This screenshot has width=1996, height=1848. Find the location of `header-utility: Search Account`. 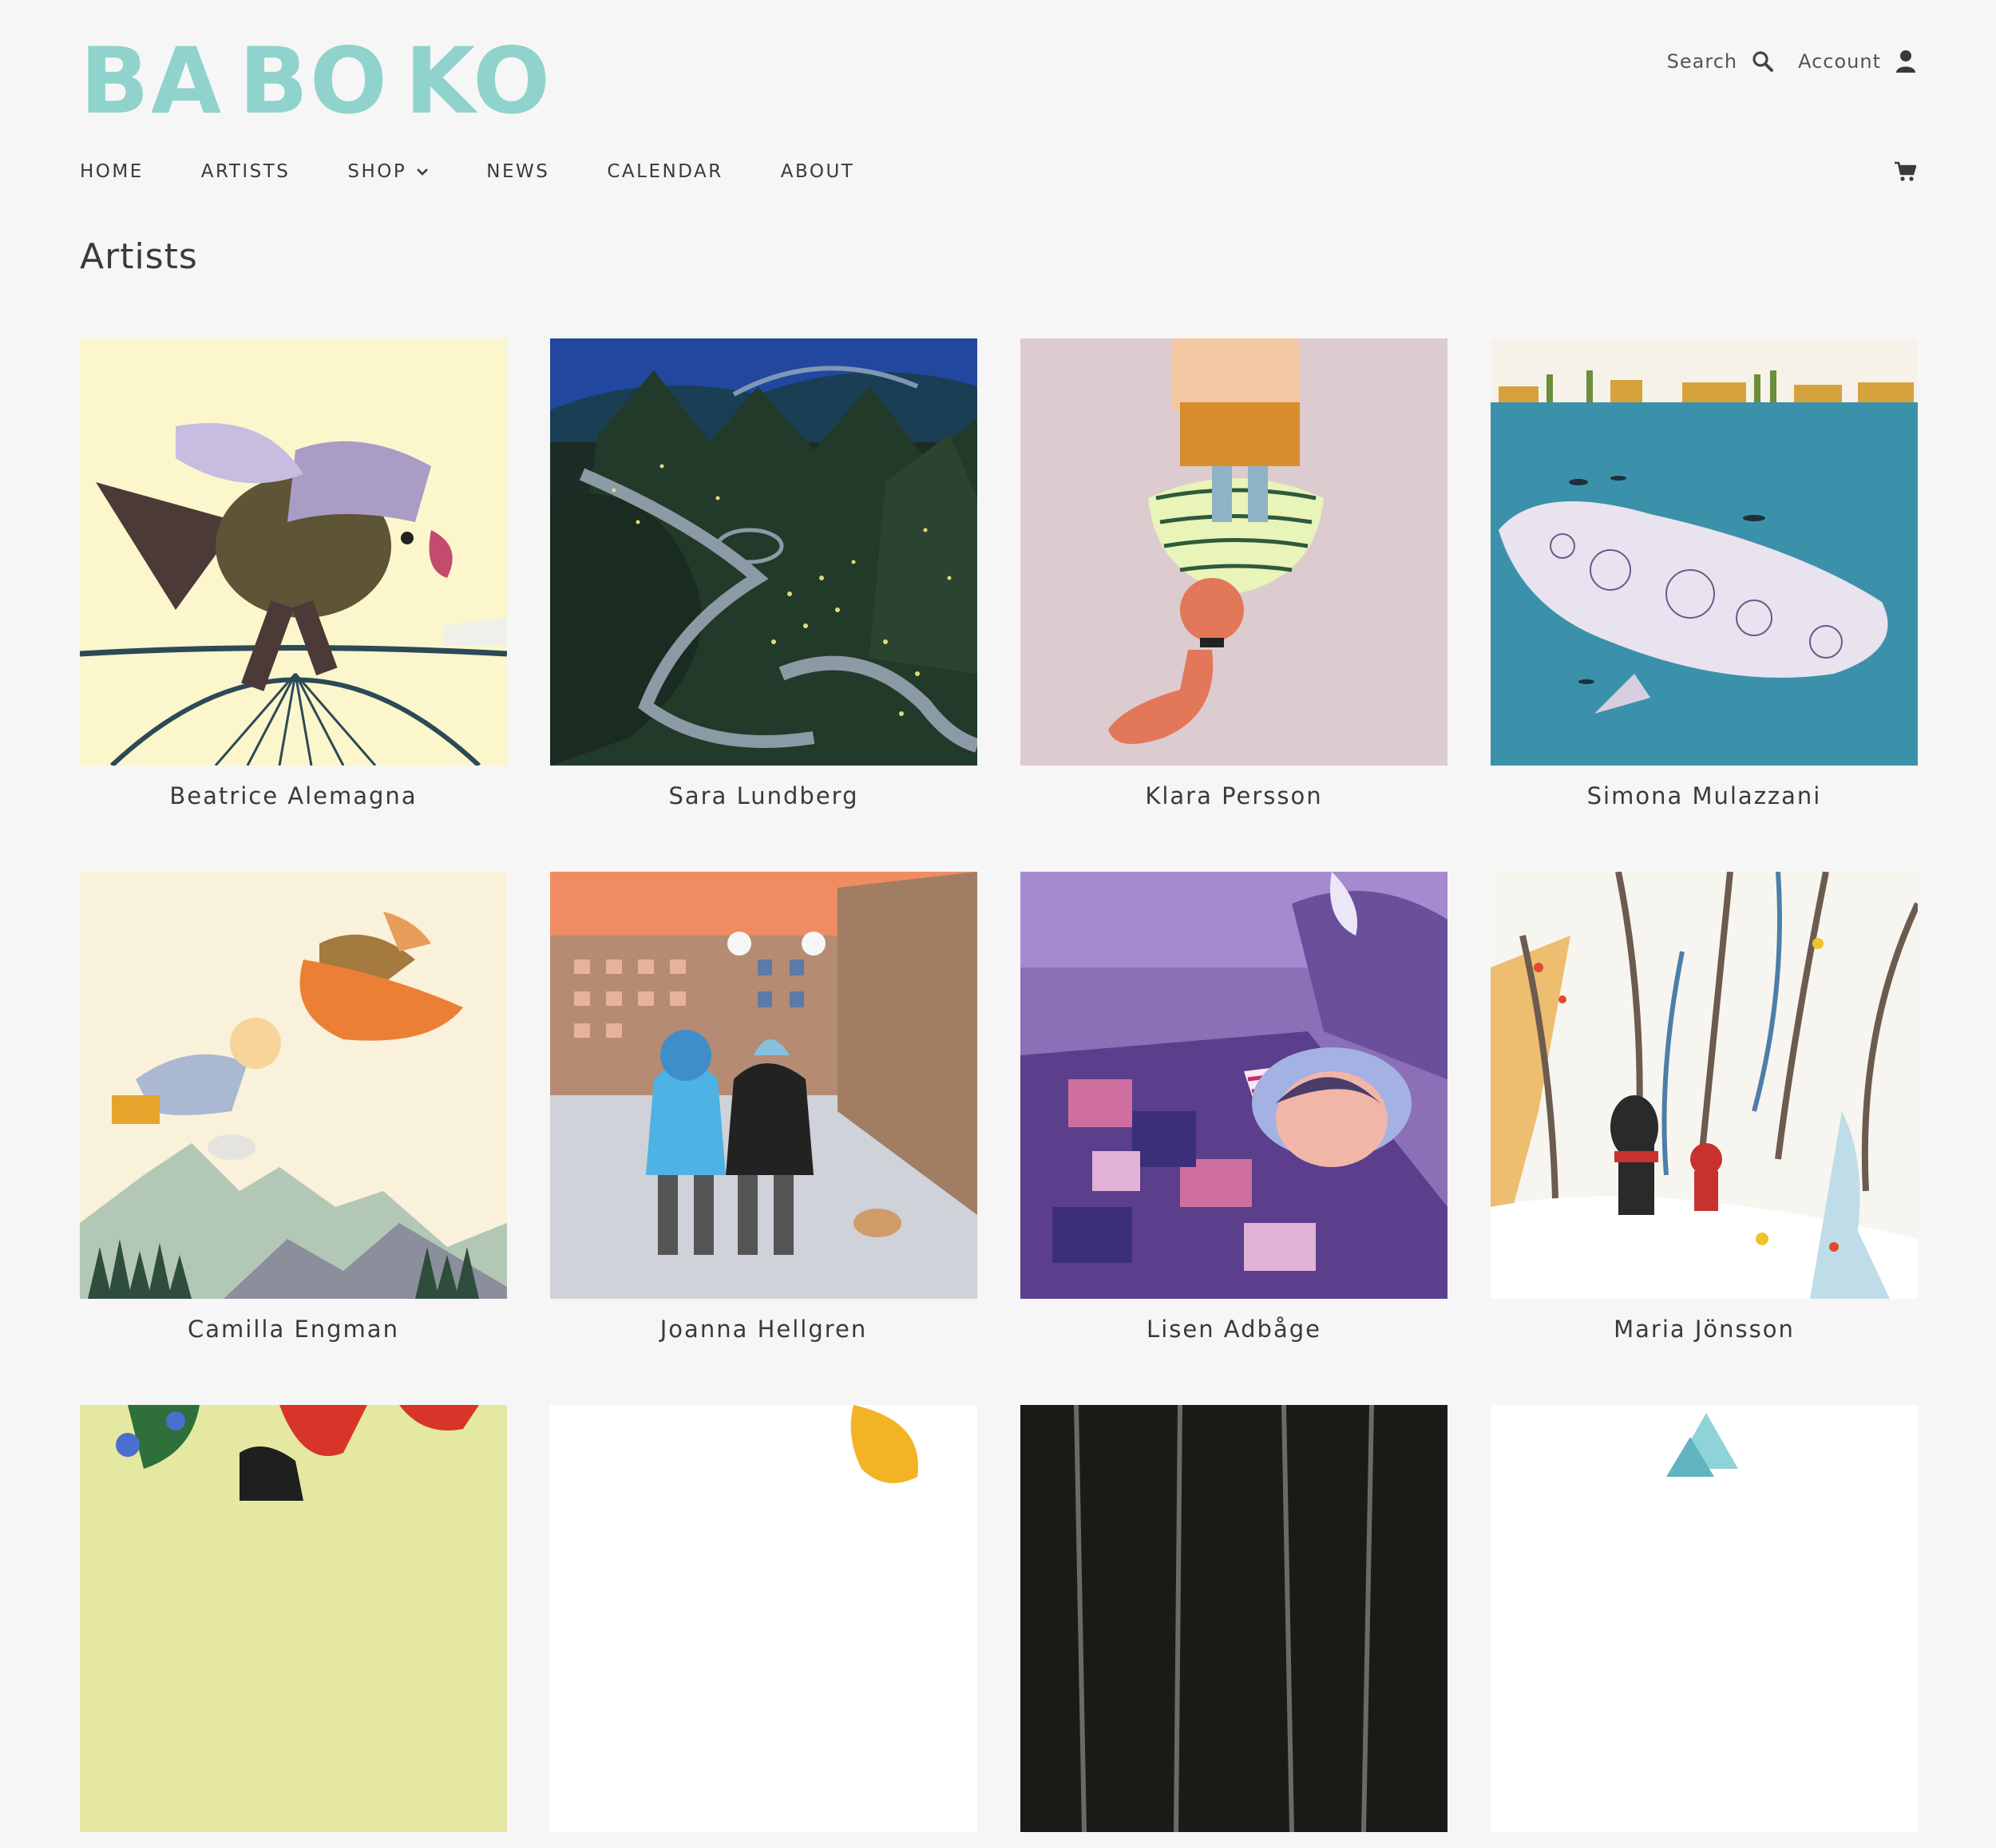

header-utility: Search Account is located at coordinates (1792, 61).